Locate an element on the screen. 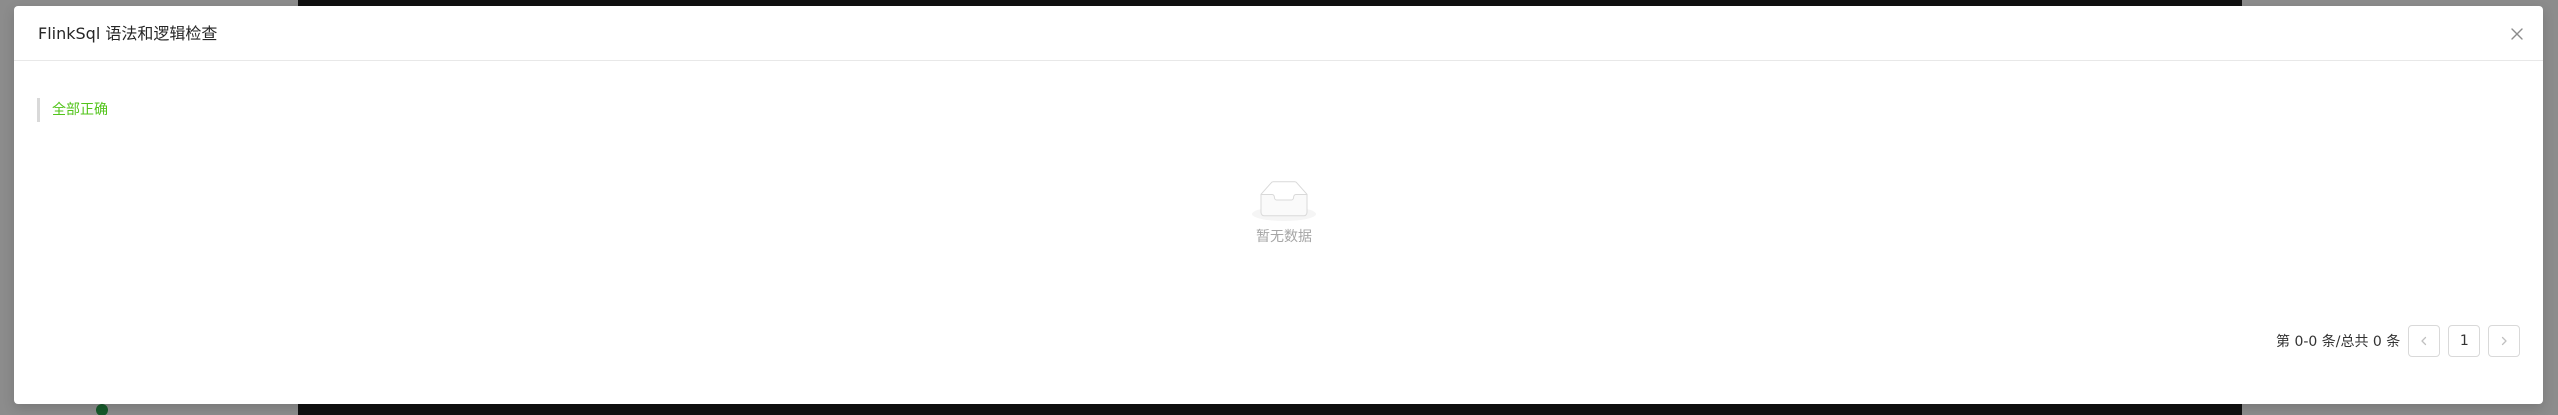 This screenshot has width=2558, height=415. pagination-page-number: 1 is located at coordinates (2464, 341).